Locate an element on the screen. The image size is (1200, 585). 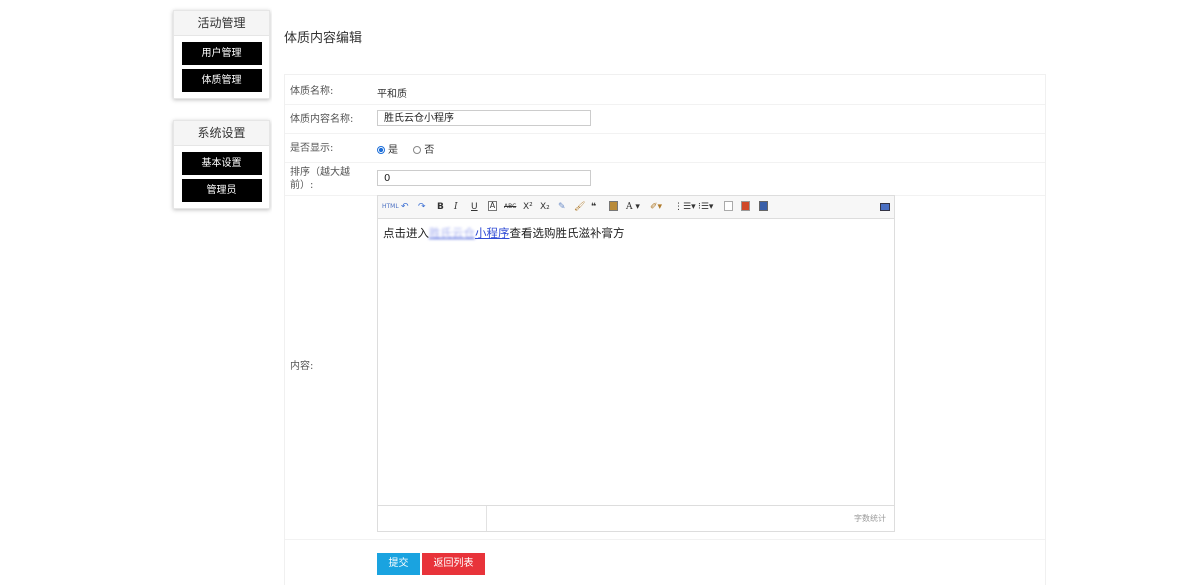
show-radio-group: 是 否 is located at coordinates (411, 148).